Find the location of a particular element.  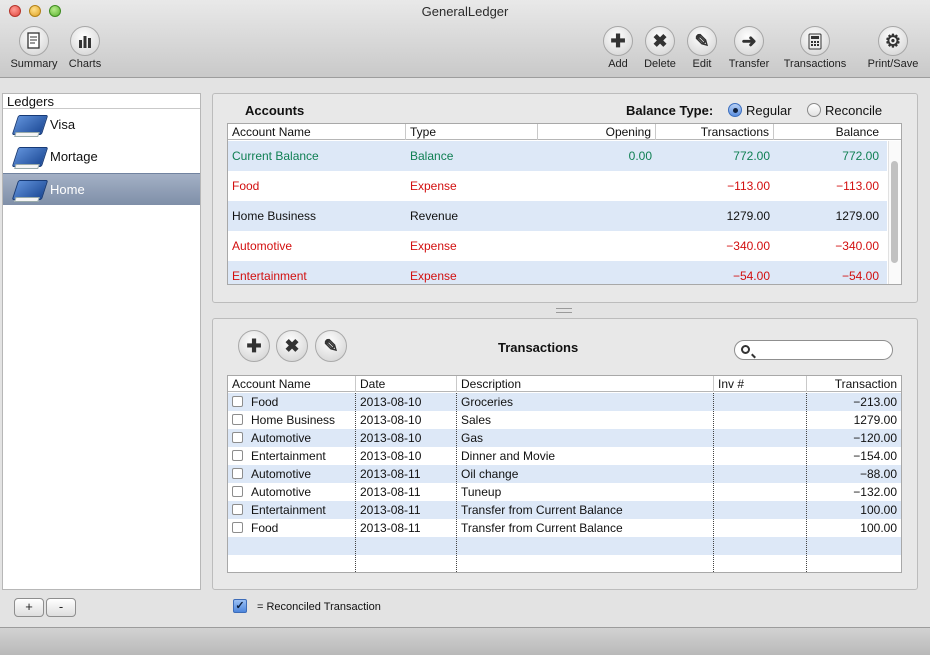

edit-transaction-button: ✎ is located at coordinates (331, 346).